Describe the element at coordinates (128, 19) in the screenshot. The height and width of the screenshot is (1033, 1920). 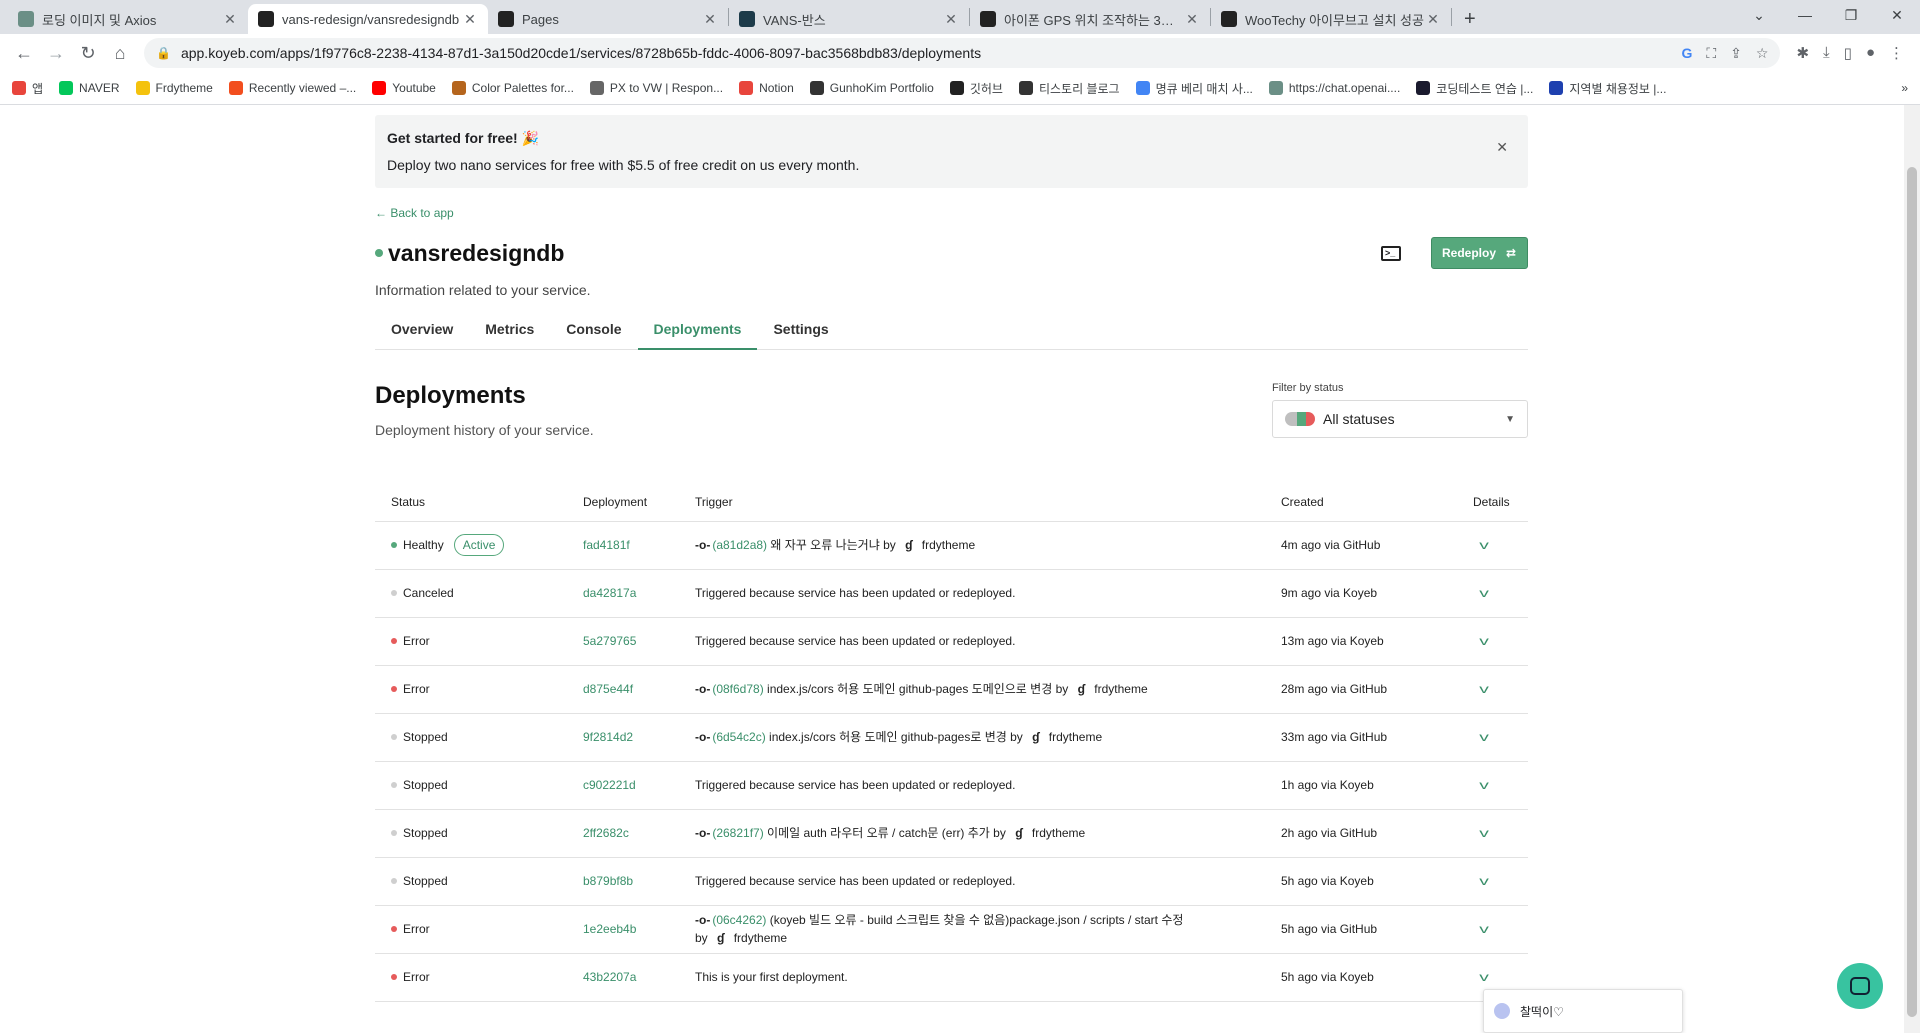
I see `browser-tab: 로딩 이미지 및 Axios ✕` at that location.